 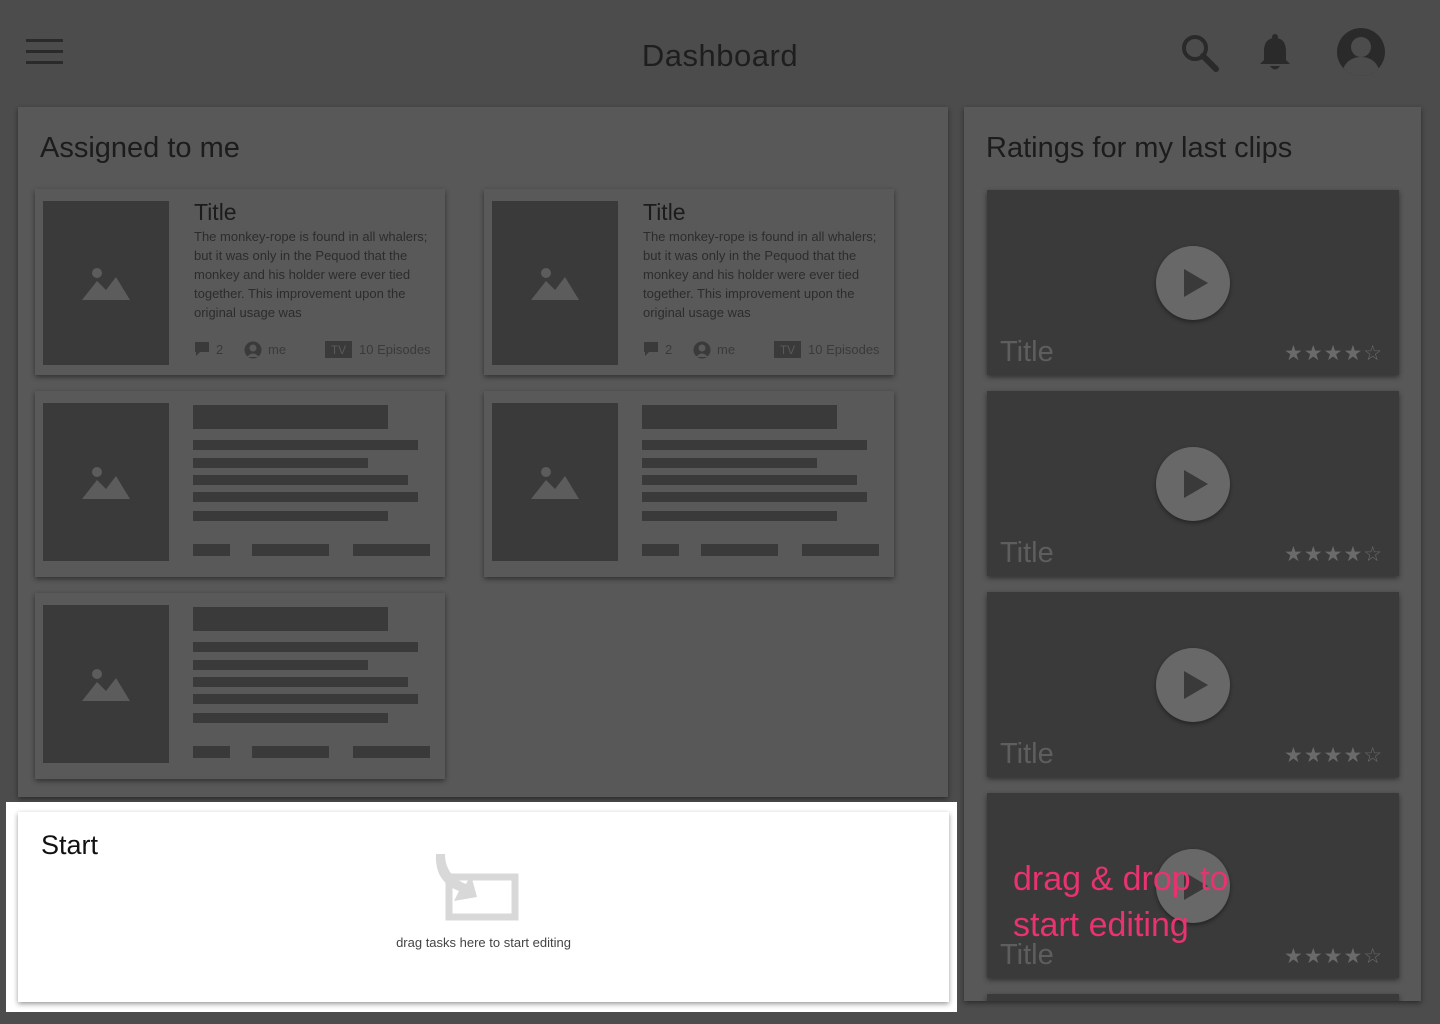 What do you see at coordinates (1101, 925) in the screenshot?
I see `annotation-line: start editing` at bounding box center [1101, 925].